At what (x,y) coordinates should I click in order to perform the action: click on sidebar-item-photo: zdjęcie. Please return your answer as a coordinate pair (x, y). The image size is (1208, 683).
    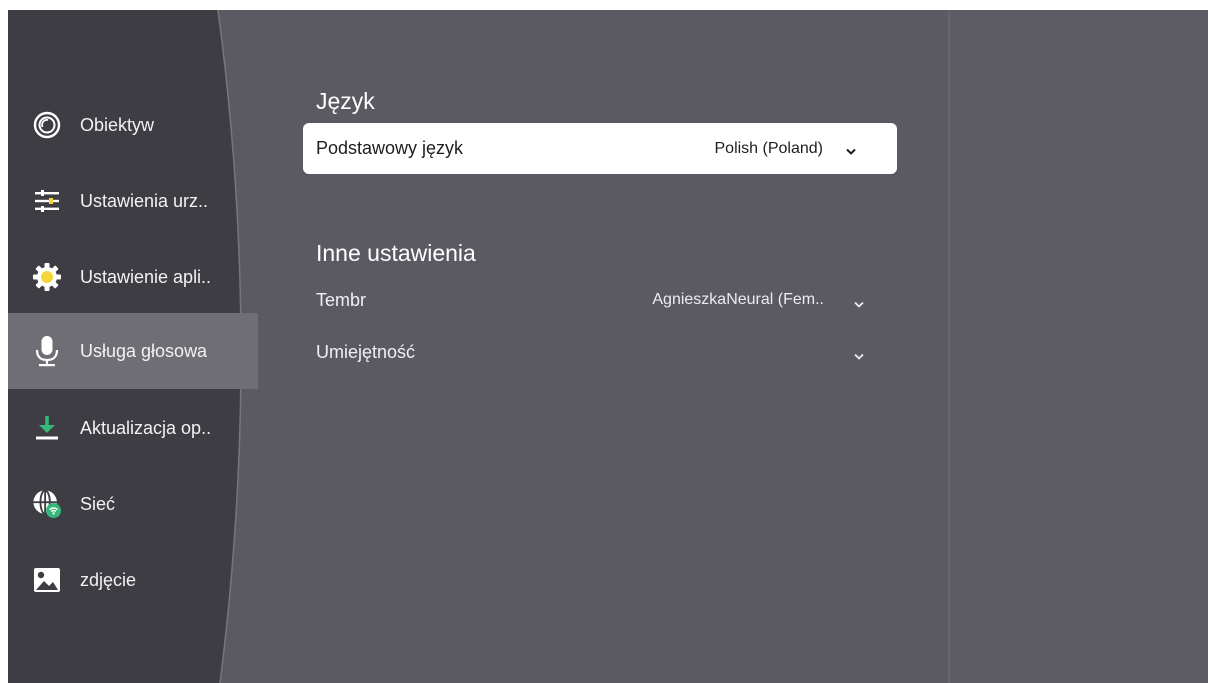
    Looking at the image, I should click on (133, 580).